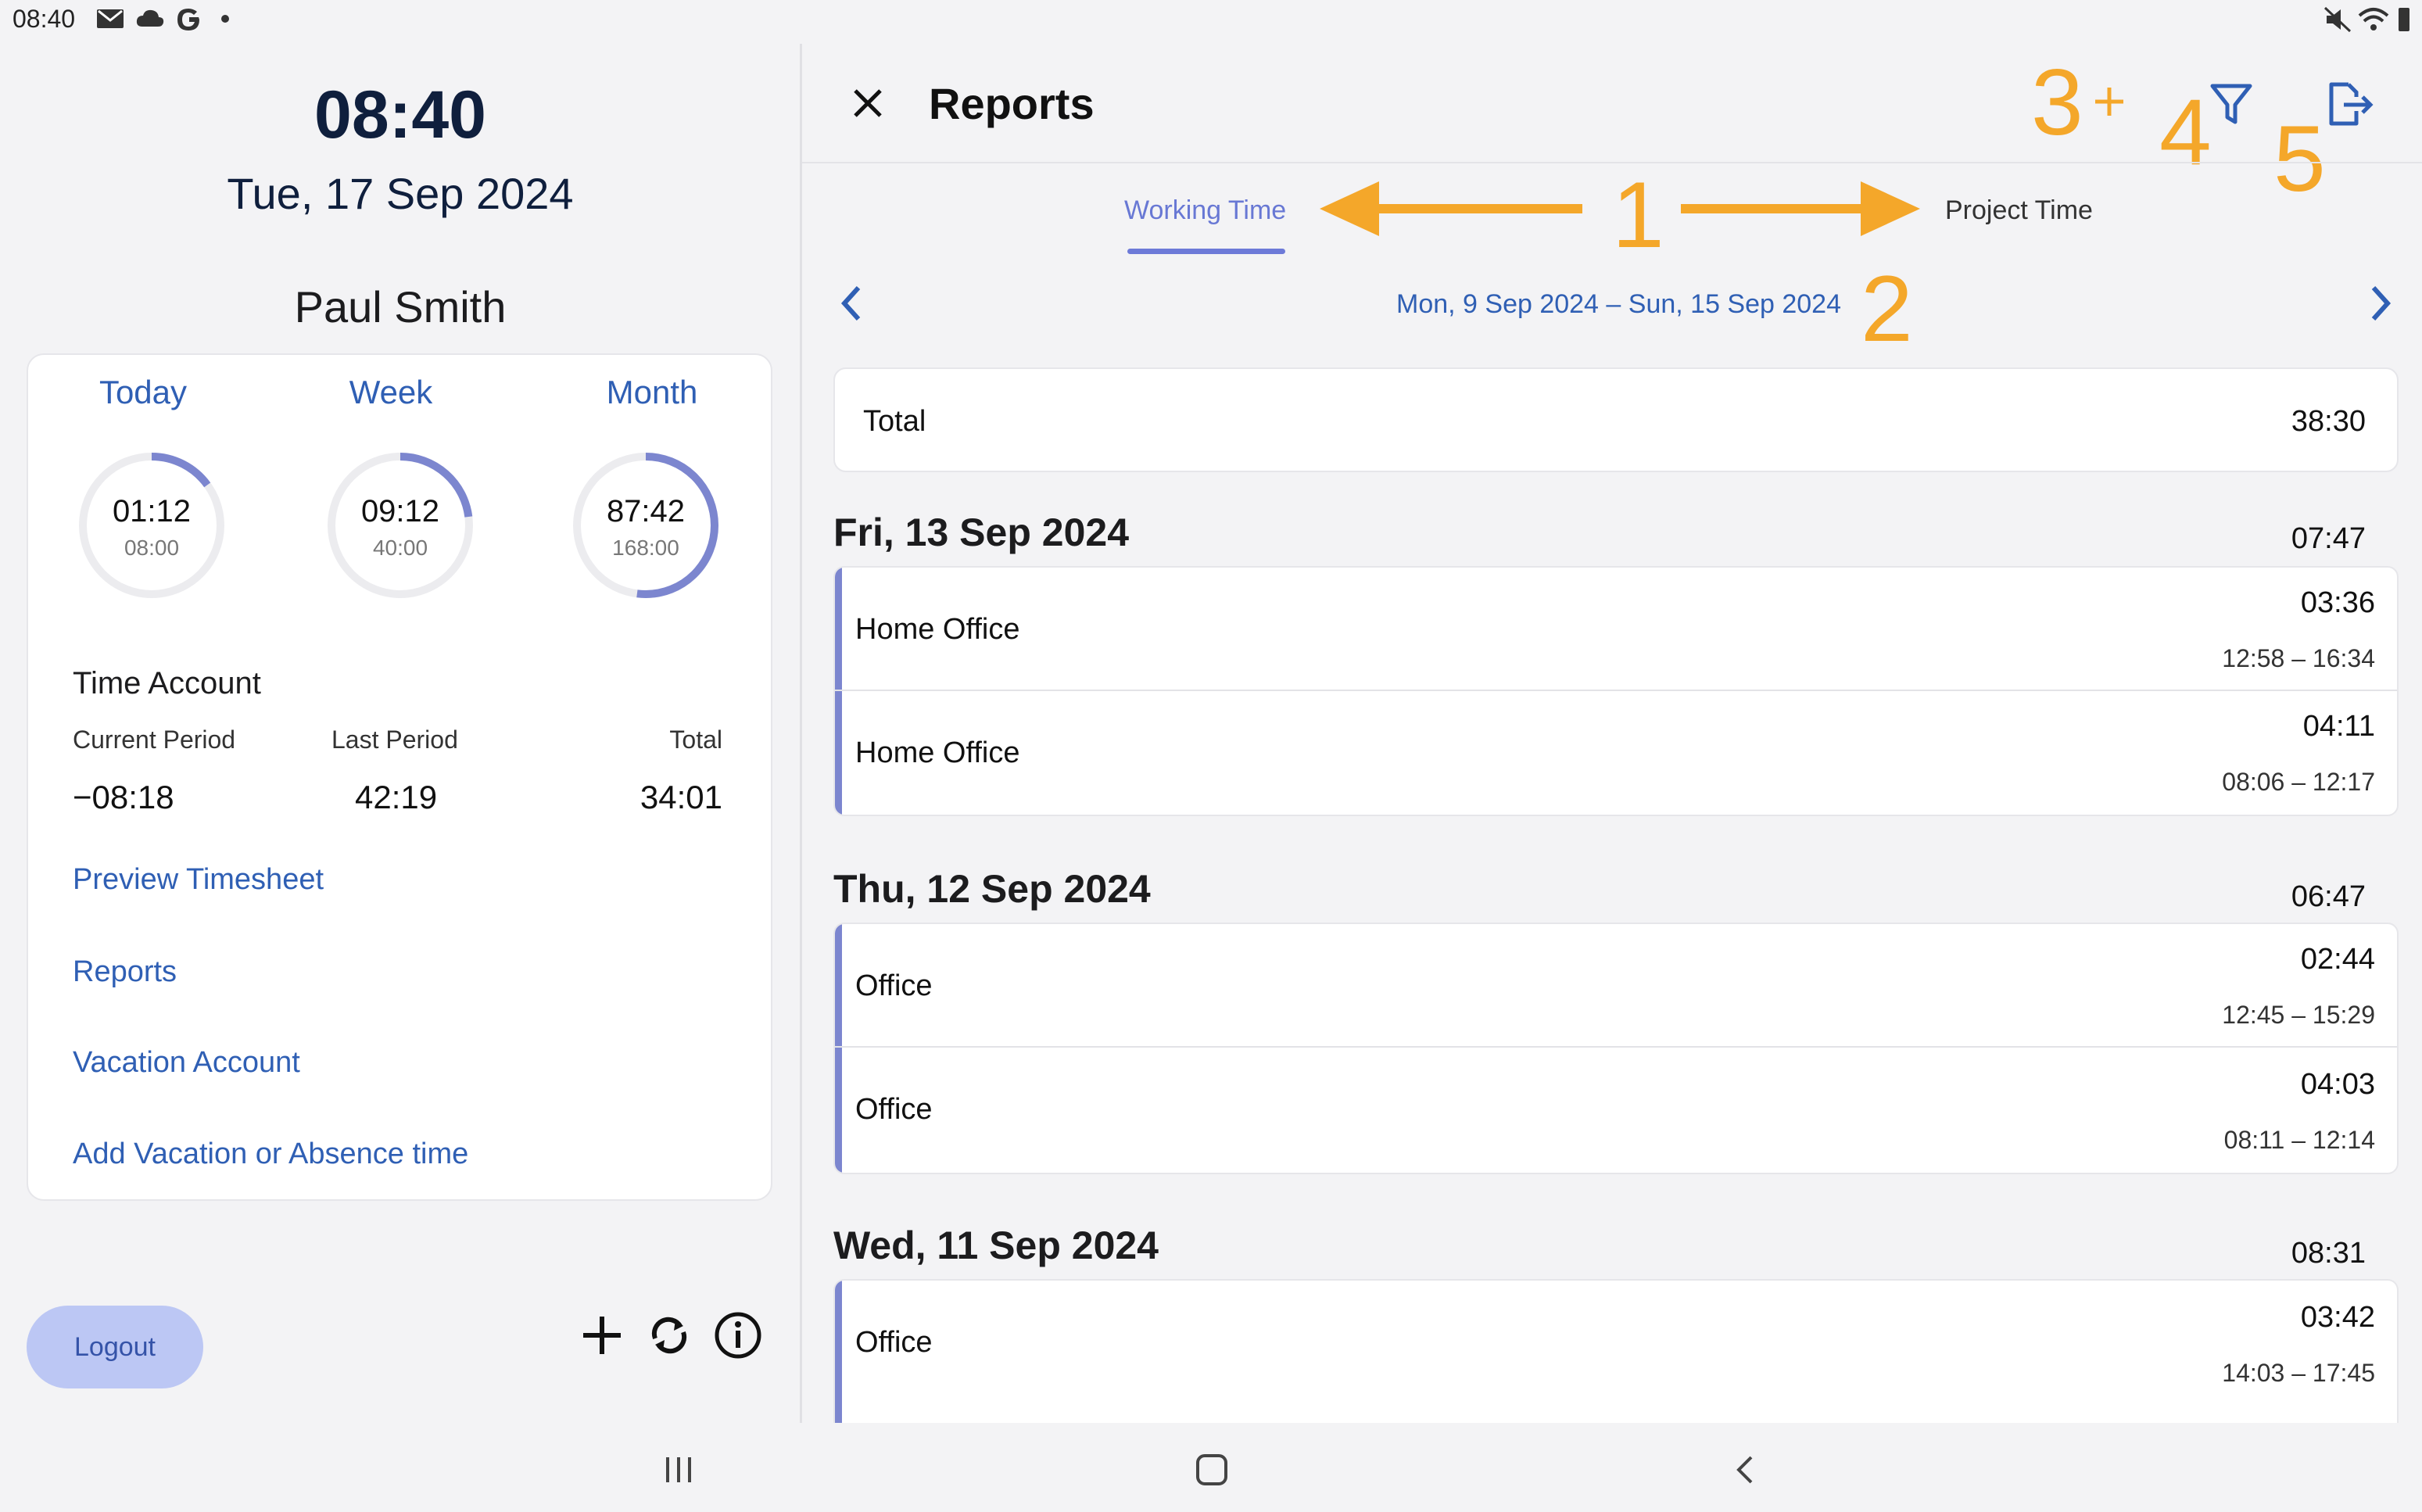  I want to click on week-target: 40:00, so click(400, 548).